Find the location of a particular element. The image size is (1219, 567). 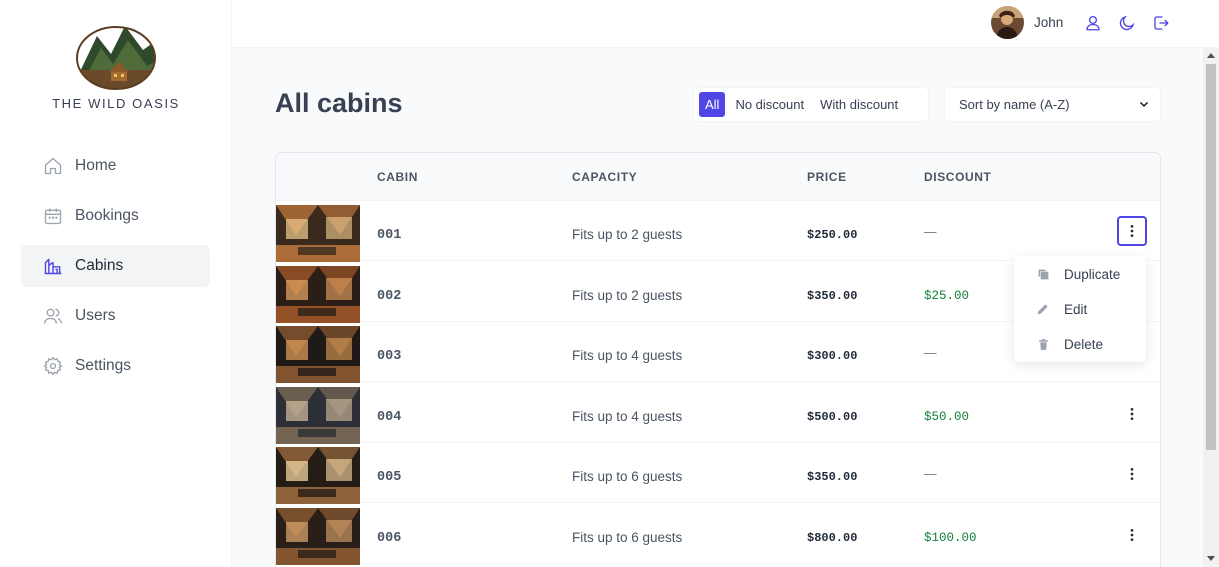

menu-item-label: Delete is located at coordinates (1084, 344).